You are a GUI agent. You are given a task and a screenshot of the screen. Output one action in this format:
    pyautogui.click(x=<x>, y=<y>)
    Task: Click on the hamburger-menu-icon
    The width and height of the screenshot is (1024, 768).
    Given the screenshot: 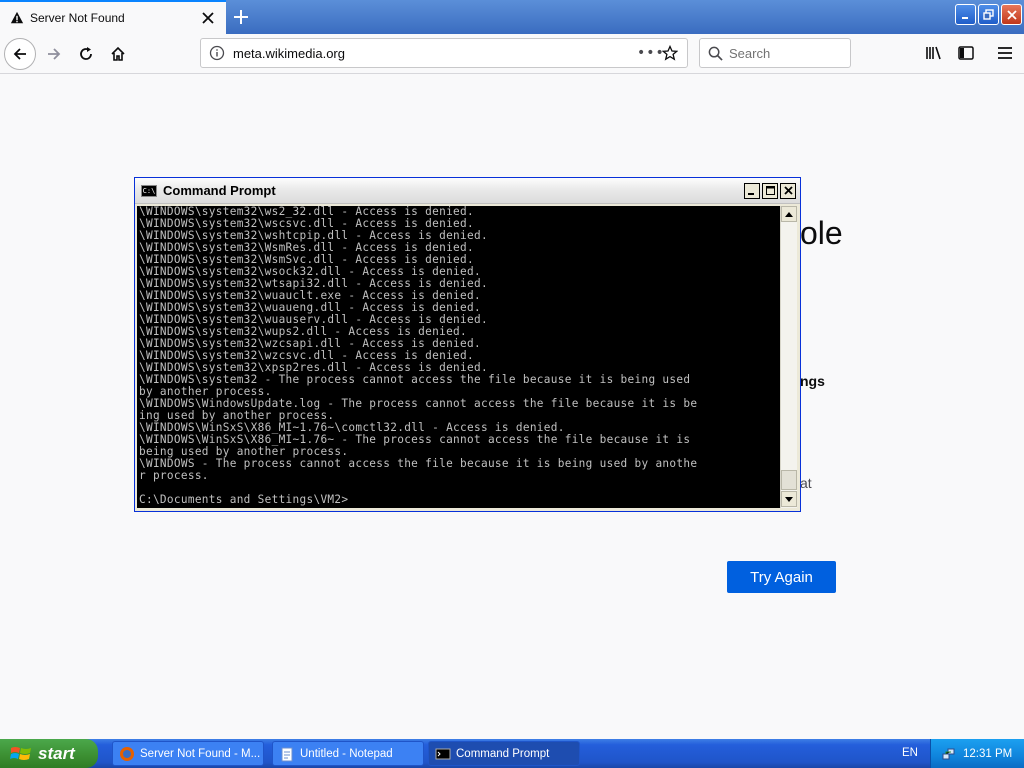 What is the action you would take?
    pyautogui.click(x=1005, y=53)
    